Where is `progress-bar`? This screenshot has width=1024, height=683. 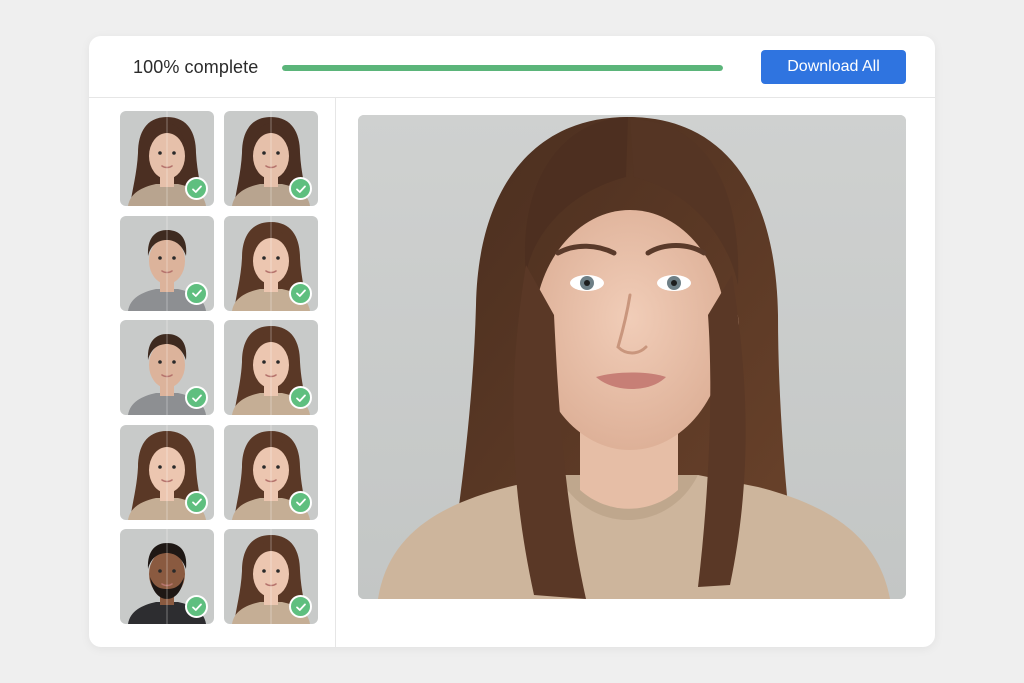 progress-bar is located at coordinates (502, 68).